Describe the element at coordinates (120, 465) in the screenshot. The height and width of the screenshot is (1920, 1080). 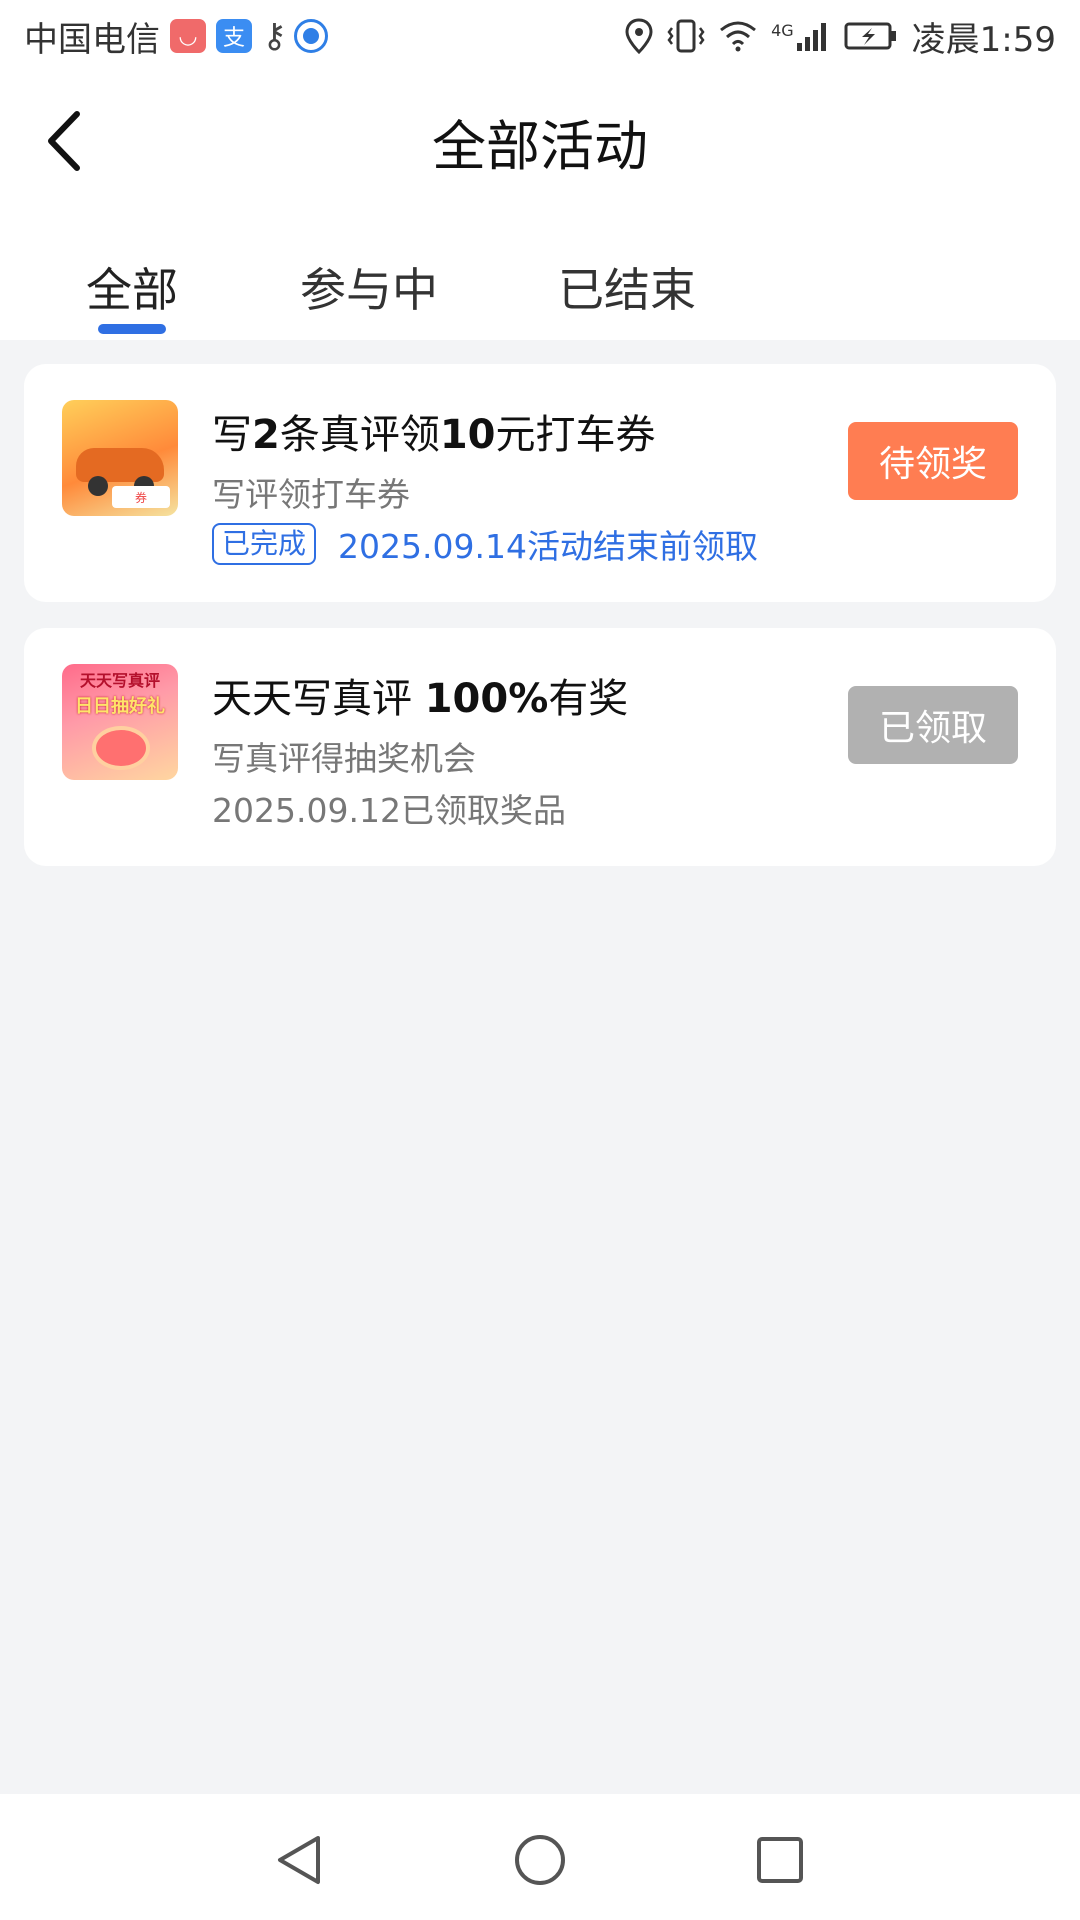
I see `car-shape` at that location.